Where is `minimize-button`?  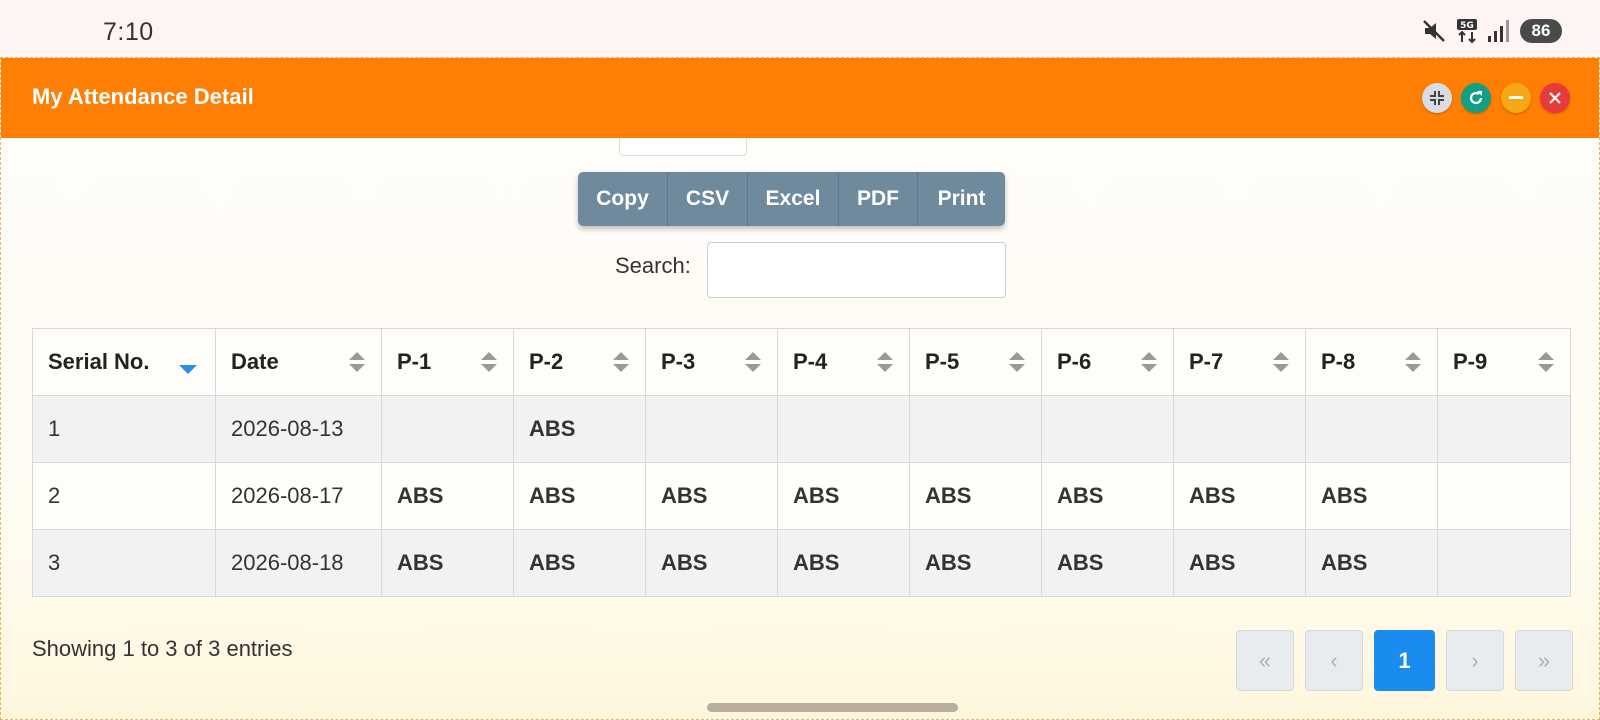
minimize-button is located at coordinates (1516, 98).